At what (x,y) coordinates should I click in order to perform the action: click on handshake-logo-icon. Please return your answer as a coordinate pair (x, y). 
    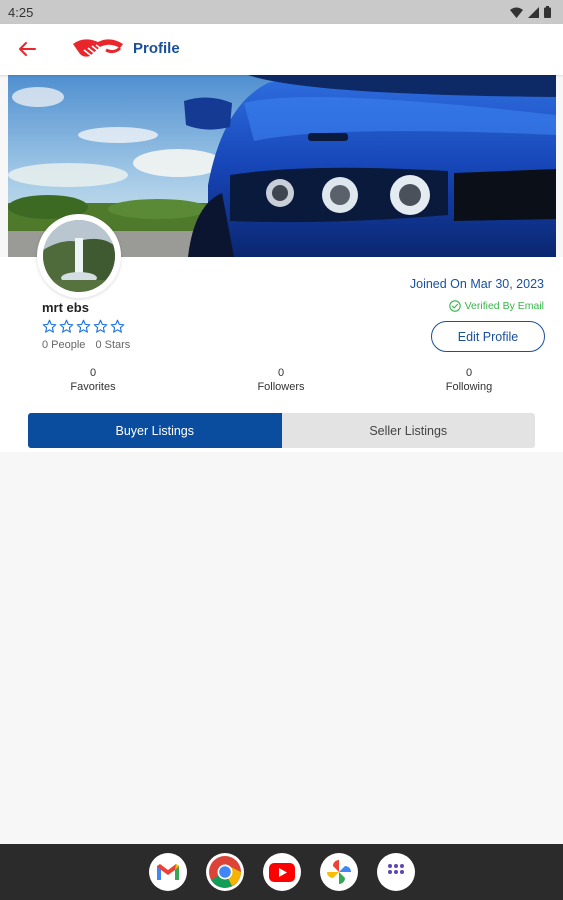
    Looking at the image, I should click on (98, 49).